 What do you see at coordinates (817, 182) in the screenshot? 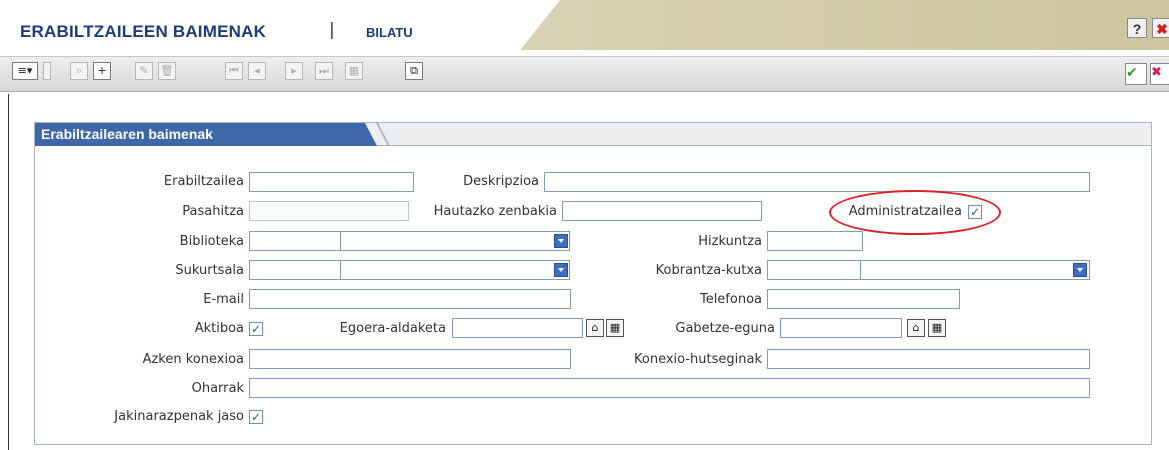
I see `deskripzioa-input` at bounding box center [817, 182].